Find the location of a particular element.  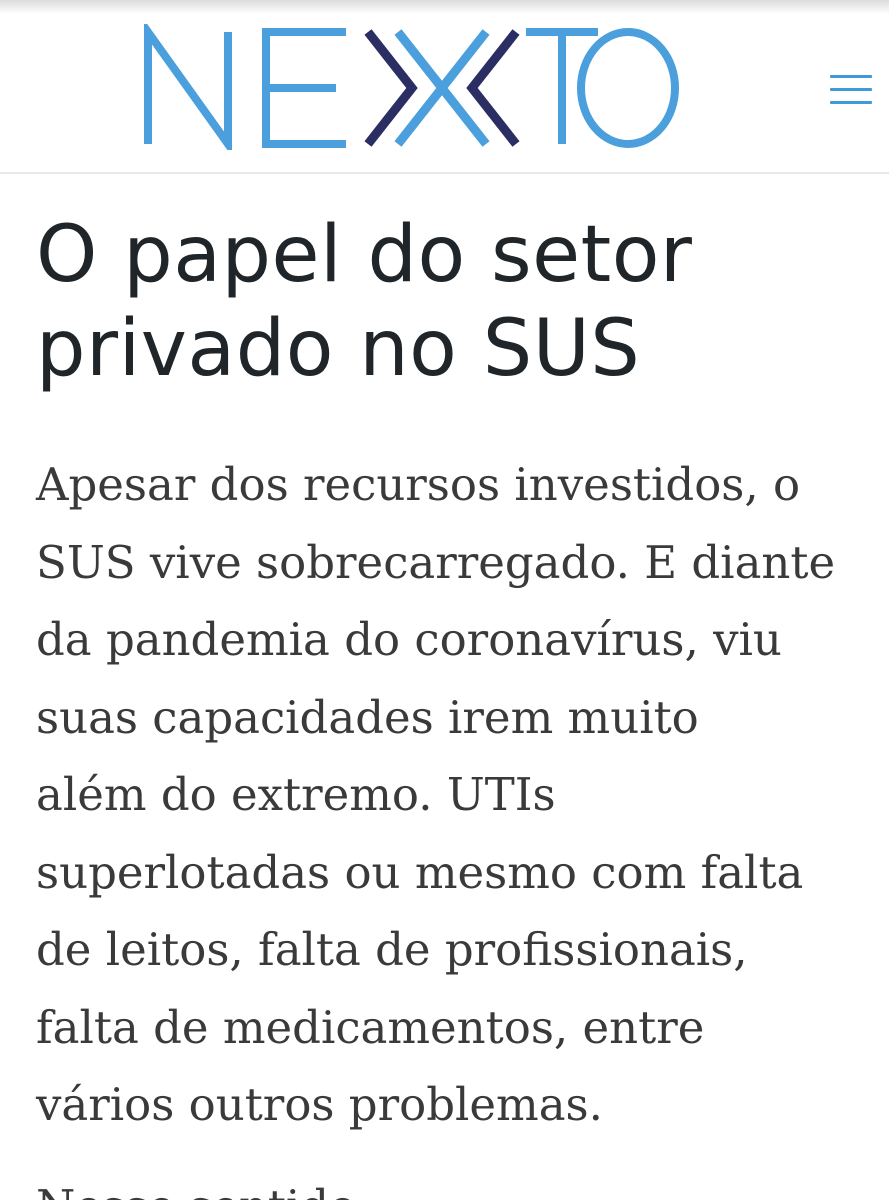

title-line: O papel do setor is located at coordinates (364, 255).